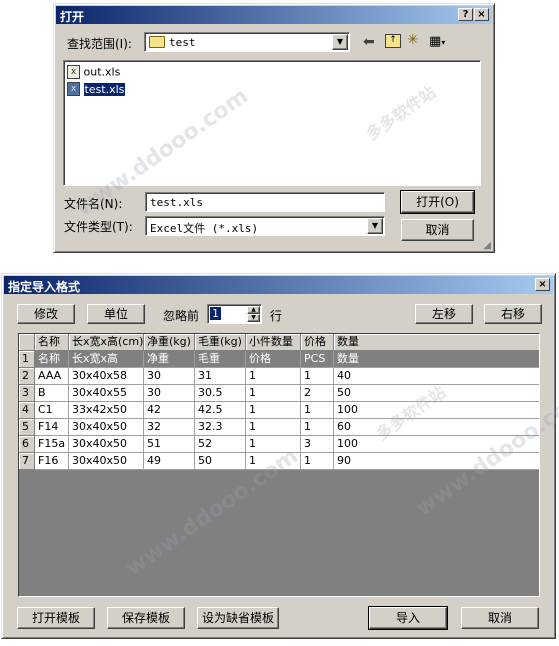 The width and height of the screenshot is (559, 646). What do you see at coordinates (52, 444) in the screenshot?
I see `table-cell: F15a` at bounding box center [52, 444].